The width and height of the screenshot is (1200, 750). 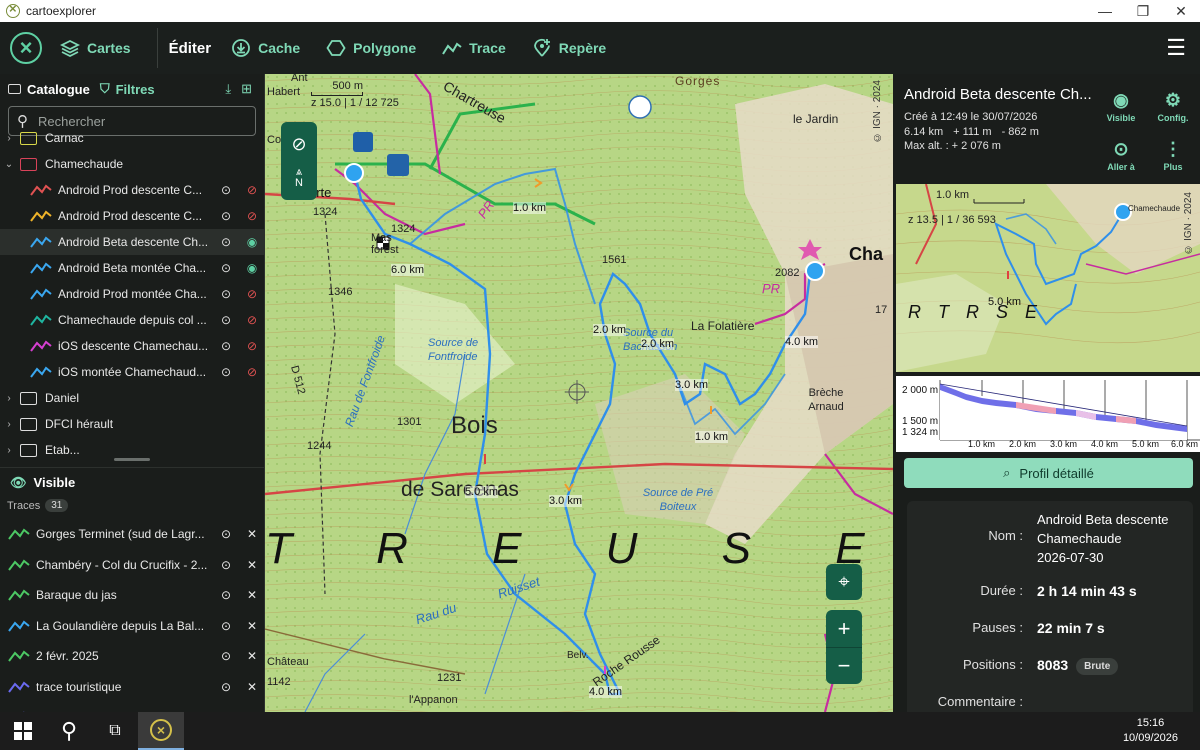 I want to click on compass-north-icon: ⩓ N, so click(x=299, y=177).